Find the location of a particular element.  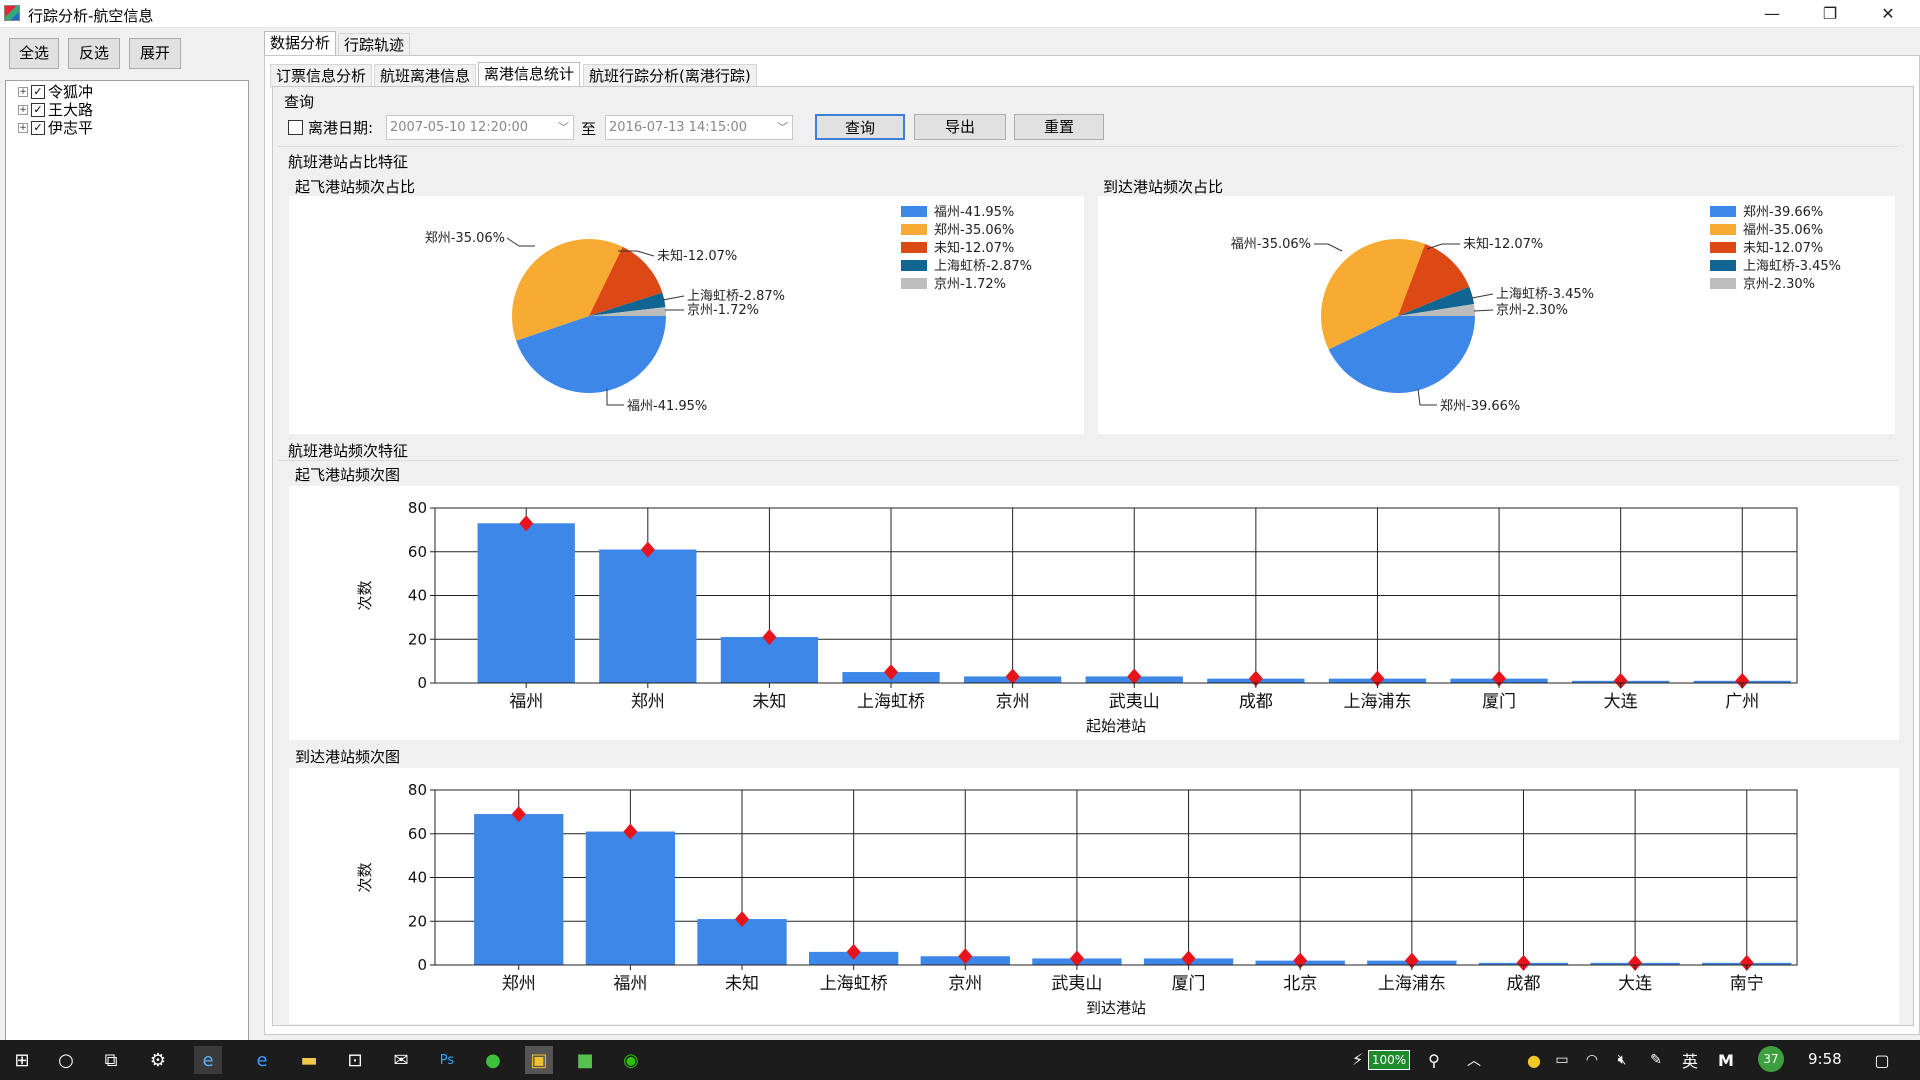

ime-language: 英 is located at coordinates (1690, 1060).